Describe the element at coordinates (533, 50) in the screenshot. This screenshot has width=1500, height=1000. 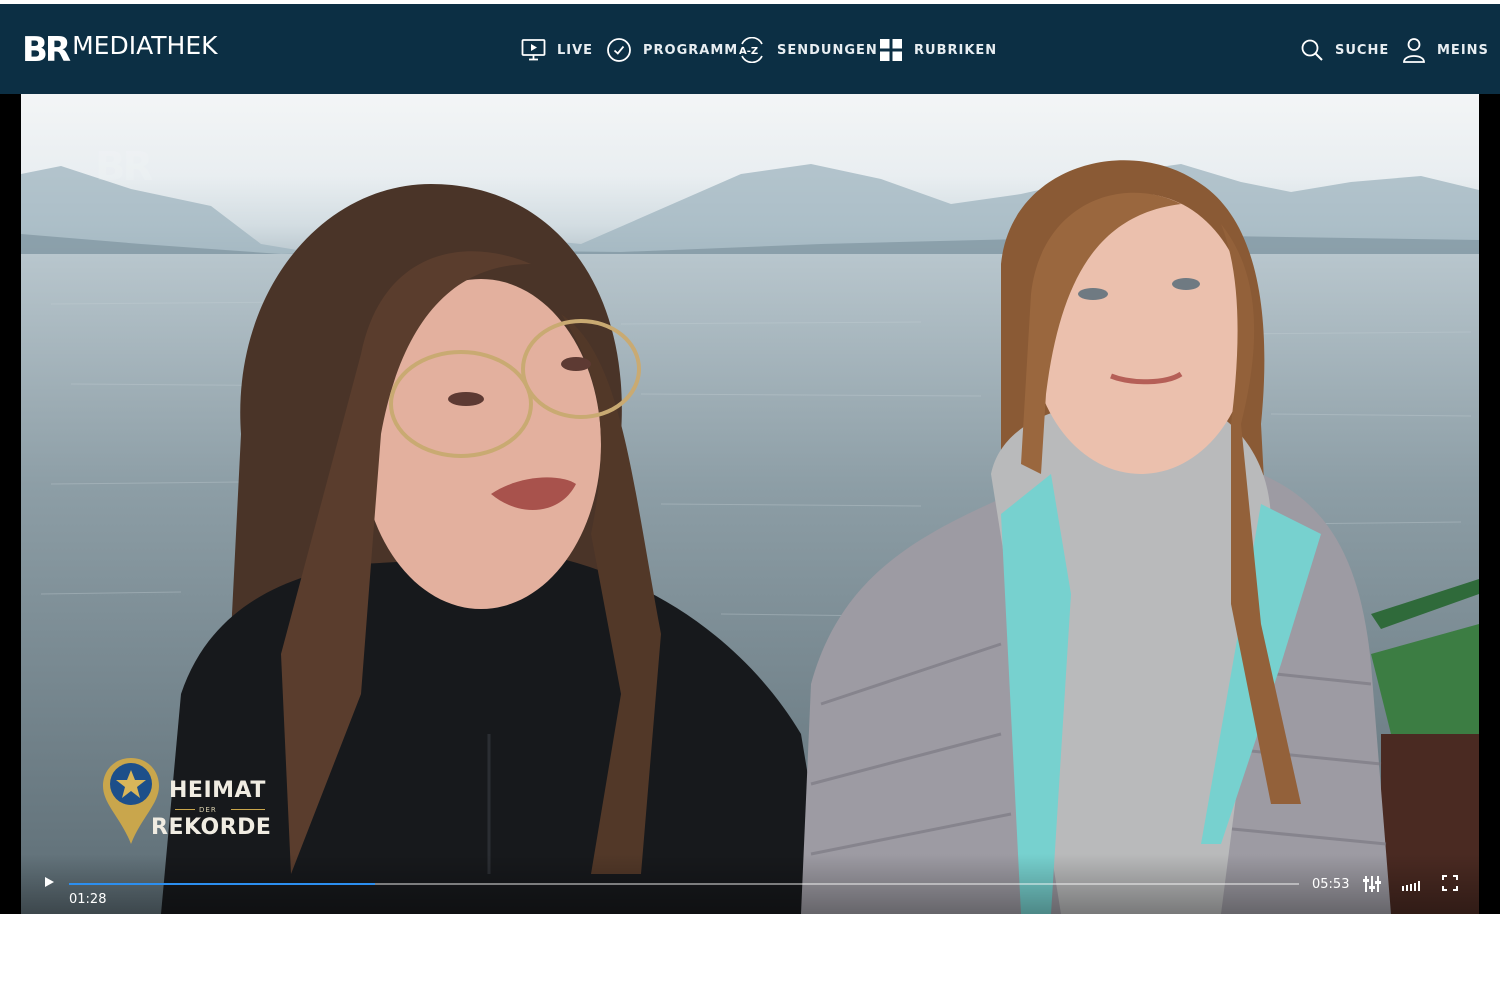
I see `tv-play-icon` at that location.